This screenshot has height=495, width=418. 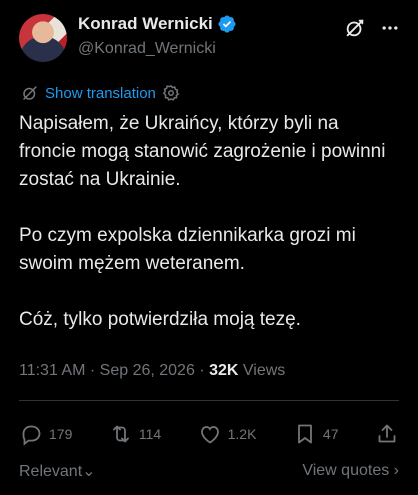 I want to click on divider, so click(x=209, y=400).